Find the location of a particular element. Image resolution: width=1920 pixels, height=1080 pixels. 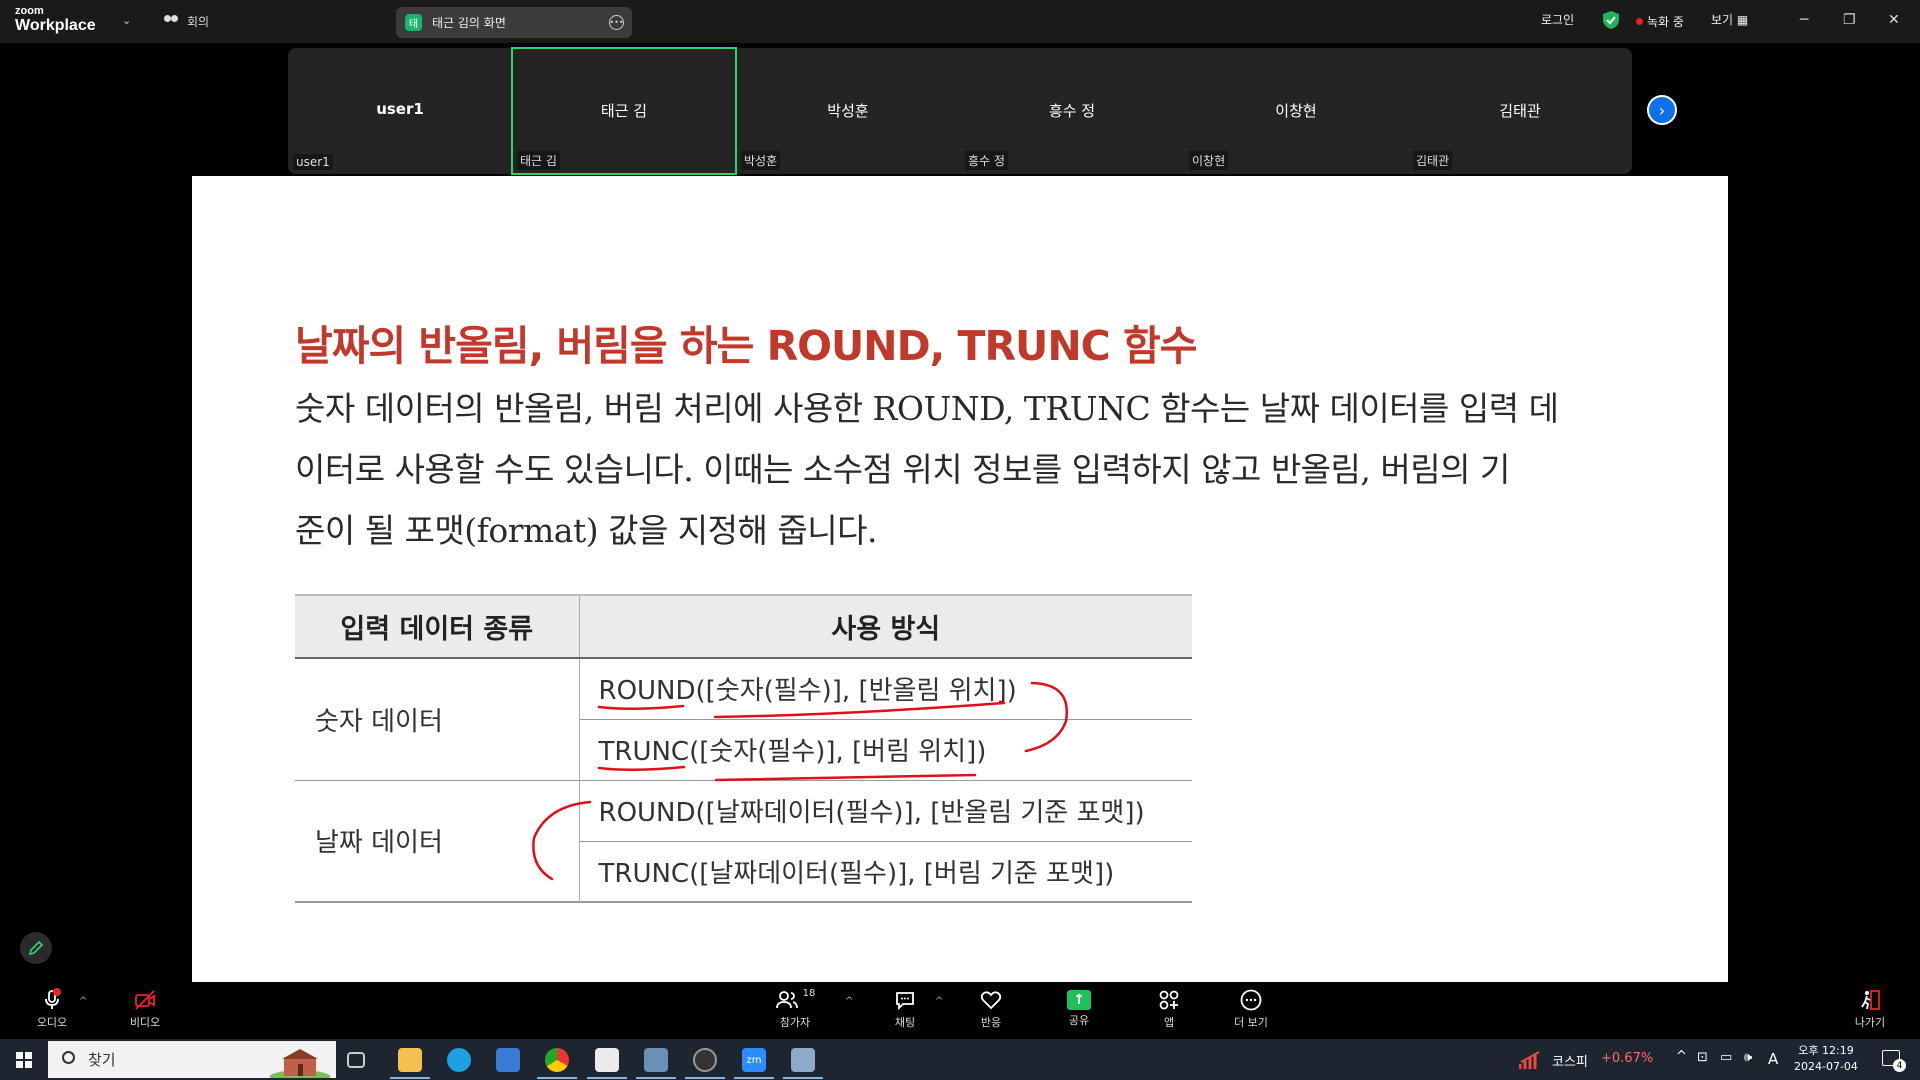

participant-tag: 박성훈 is located at coordinates (761, 160).